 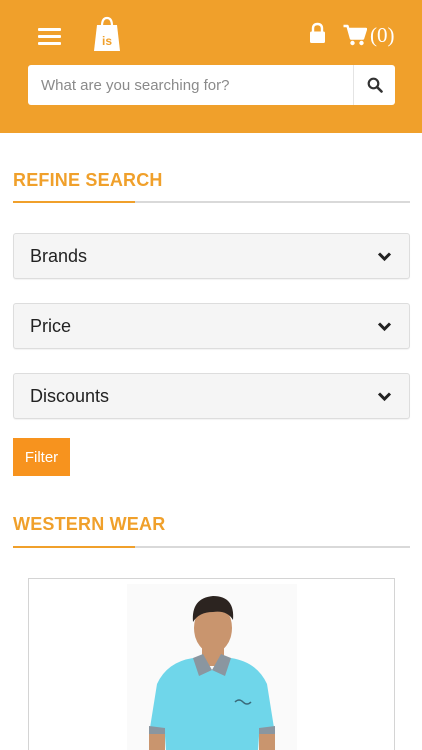 I want to click on accordion-price: Price, so click(x=211, y=326).